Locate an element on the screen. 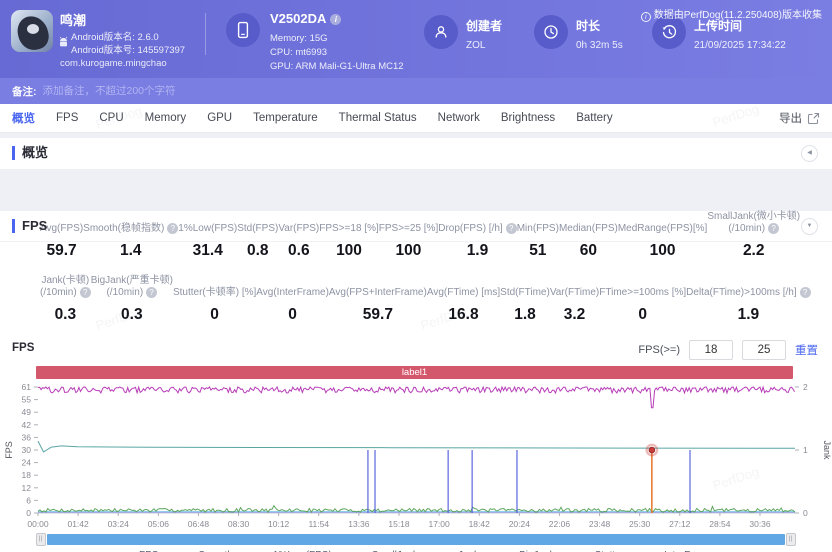  fps-stat: Min(FPS) 51 is located at coordinates (537, 241).